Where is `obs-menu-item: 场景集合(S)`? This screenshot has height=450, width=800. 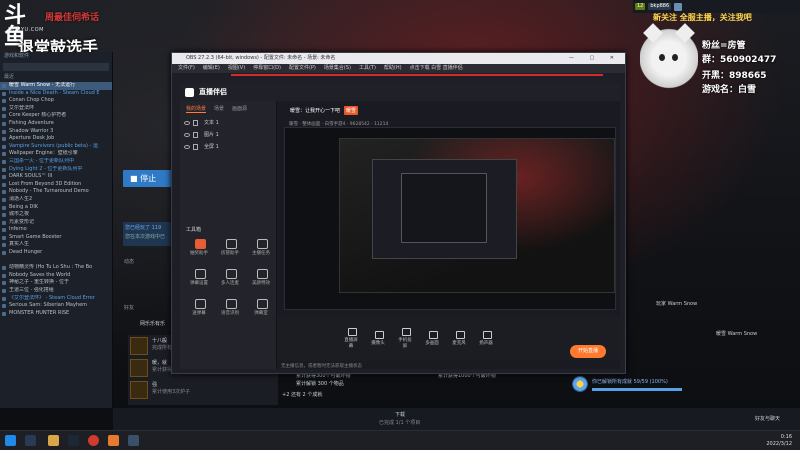
obs-menu-item: 场景集合(S) is located at coordinates (337, 68).